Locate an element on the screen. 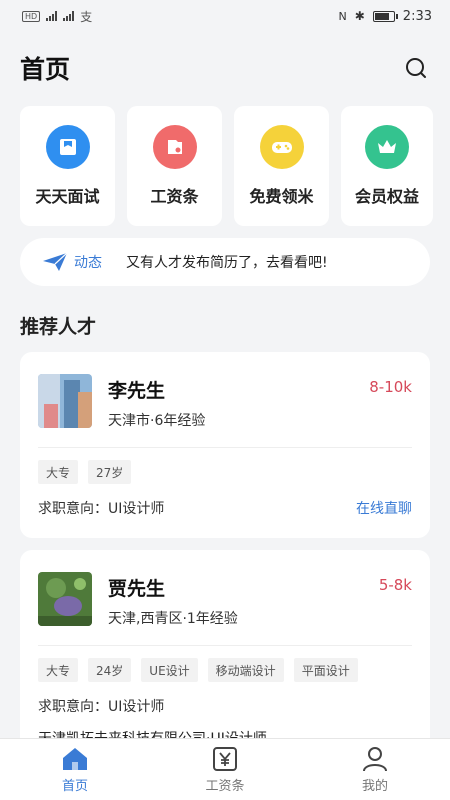 The image size is (450, 800). tab-label: 工资条 is located at coordinates (225, 786).